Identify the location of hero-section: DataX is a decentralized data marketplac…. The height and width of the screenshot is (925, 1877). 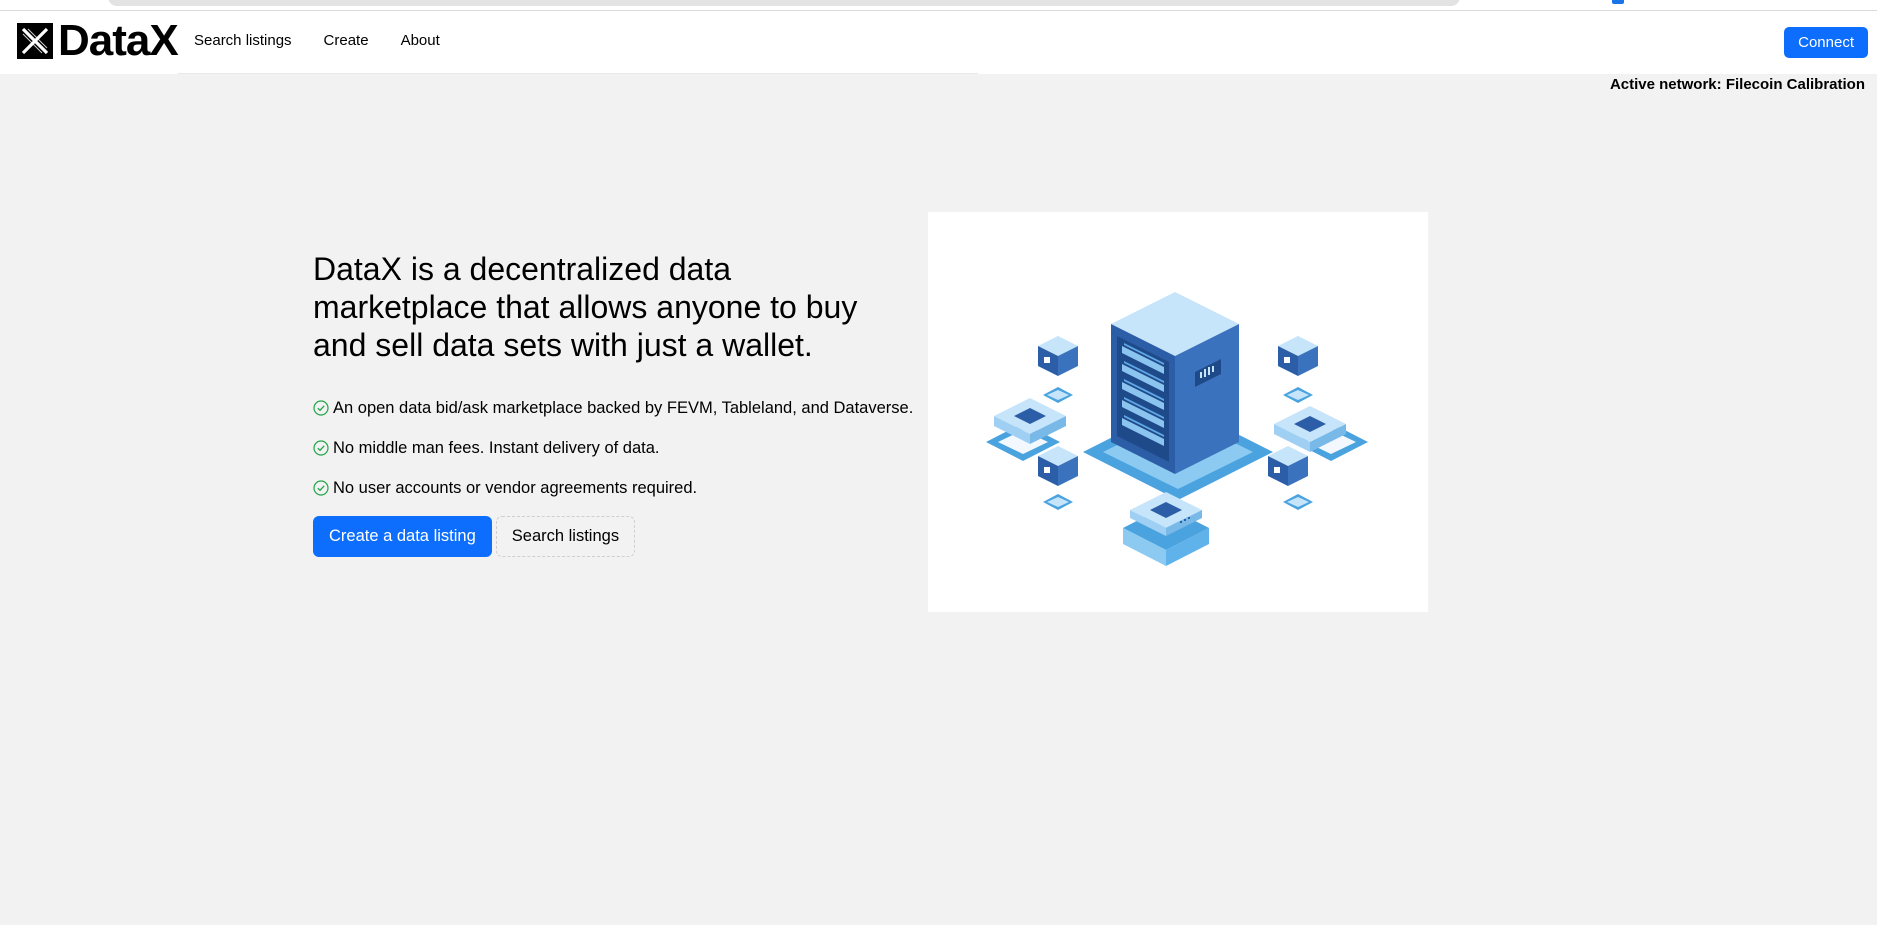
(623, 403).